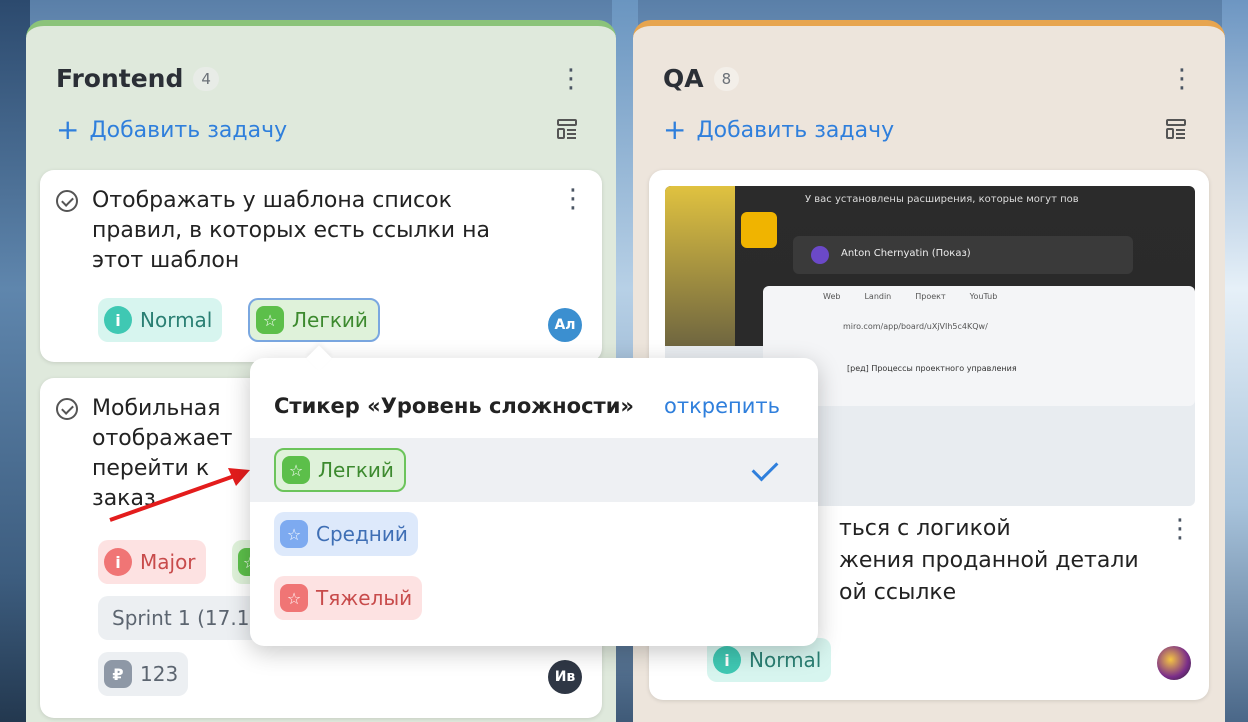 Image resolution: width=1248 pixels, height=722 pixels. Describe the element at coordinates (932, 368) in the screenshot. I see `board-name: [ред] Процессы проектного управления` at that location.